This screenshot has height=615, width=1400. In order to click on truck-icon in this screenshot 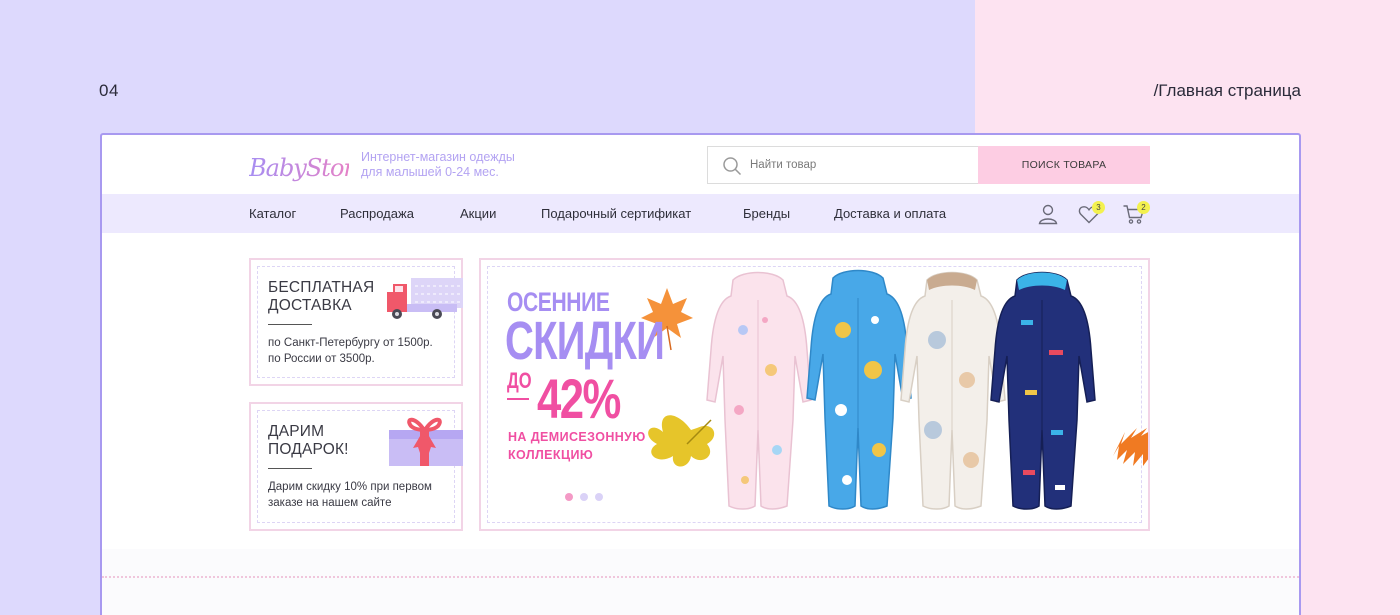, I will do `click(425, 298)`.